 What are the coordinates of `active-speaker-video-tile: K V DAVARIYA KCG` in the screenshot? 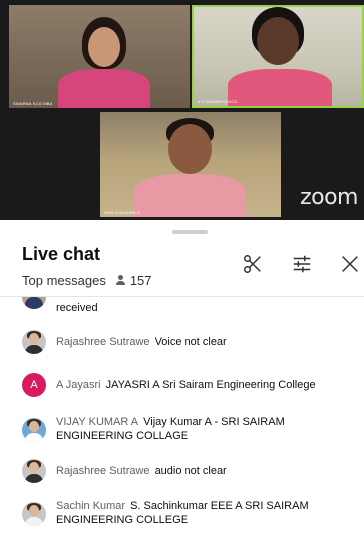 It's located at (278, 56).